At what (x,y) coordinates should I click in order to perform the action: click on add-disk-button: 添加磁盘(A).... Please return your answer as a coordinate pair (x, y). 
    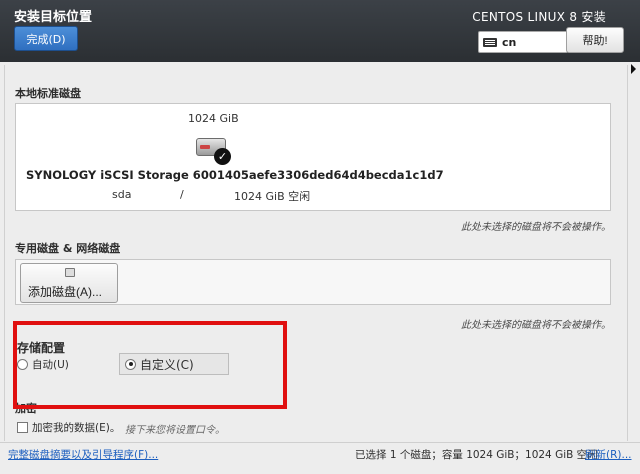
    Looking at the image, I should click on (69, 283).